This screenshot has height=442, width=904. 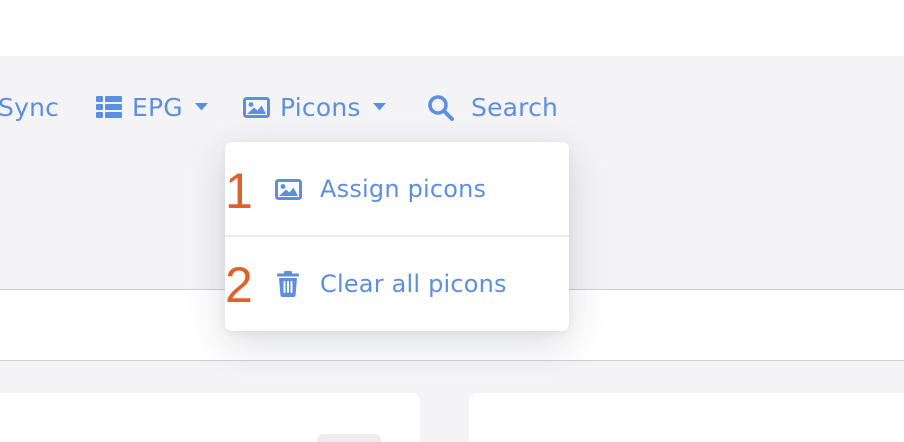 I want to click on nav-sync: Sync, so click(x=29, y=107).